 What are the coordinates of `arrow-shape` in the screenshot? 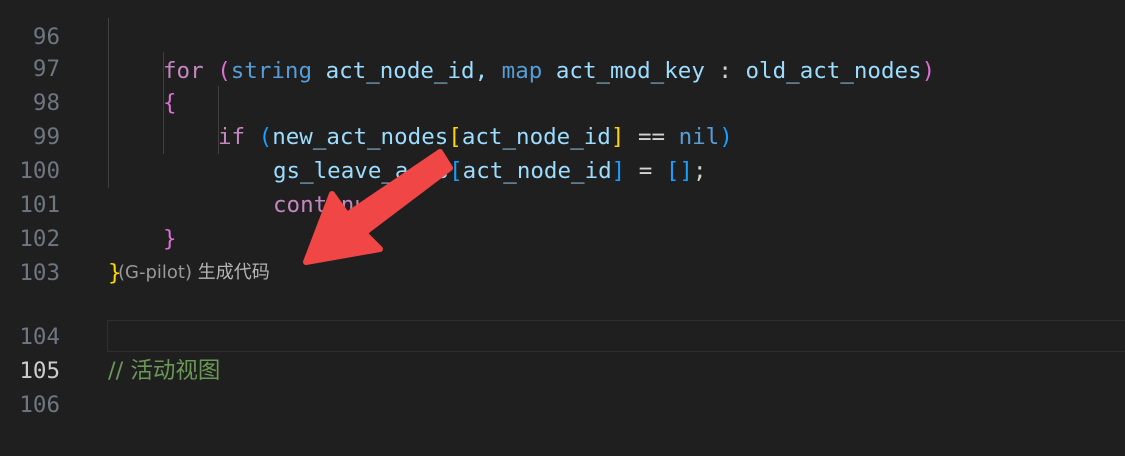 It's located at (378, 207).